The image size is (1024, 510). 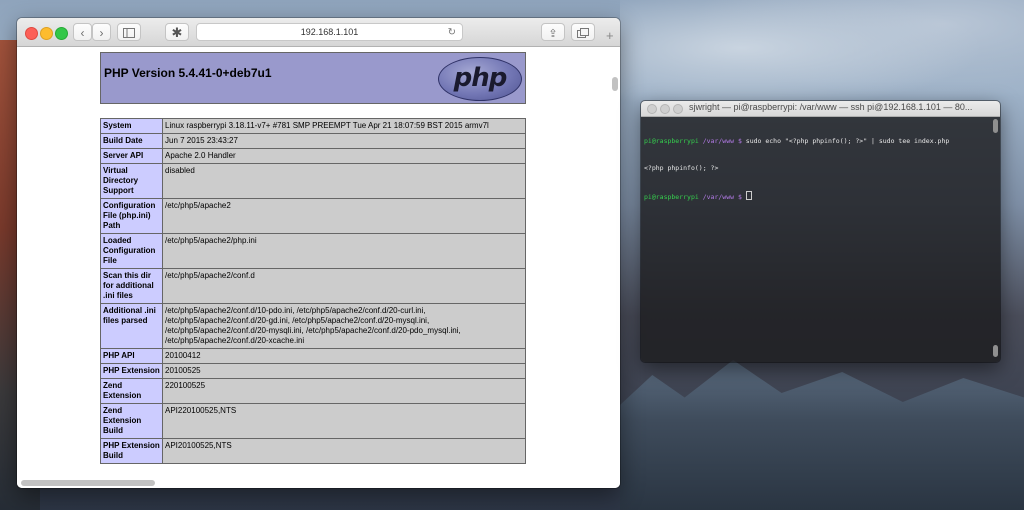 I want to click on table-row: PHP API 20100412, so click(x=313, y=356).